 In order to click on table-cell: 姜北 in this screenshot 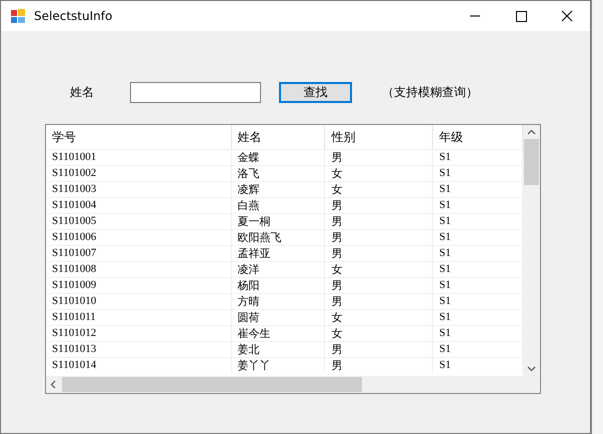, I will do `click(279, 349)`.